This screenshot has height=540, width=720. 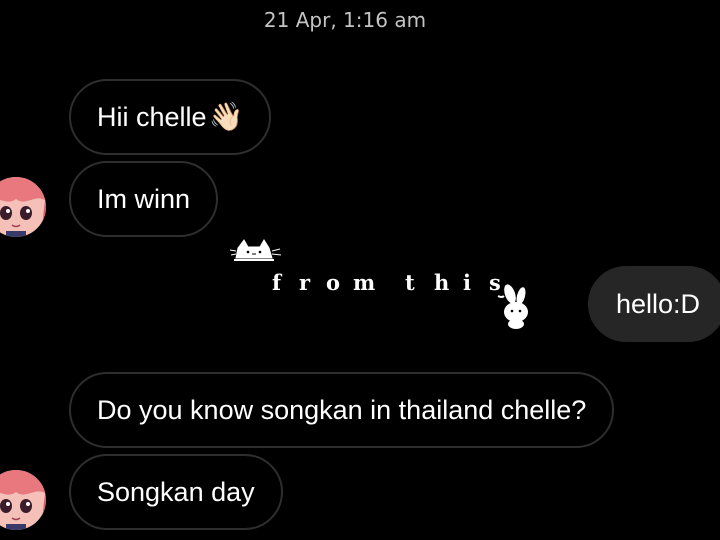 I want to click on message-text: Im winn, so click(x=144, y=198).